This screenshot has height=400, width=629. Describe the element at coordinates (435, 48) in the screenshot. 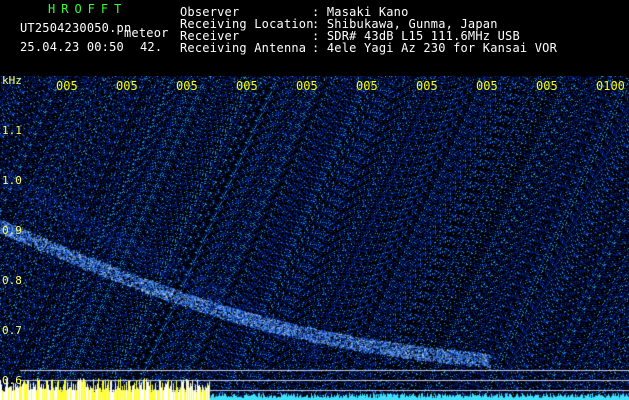

I see `antenna-value: : 4ele Yagi Az 230 for Kansai VOR` at that location.